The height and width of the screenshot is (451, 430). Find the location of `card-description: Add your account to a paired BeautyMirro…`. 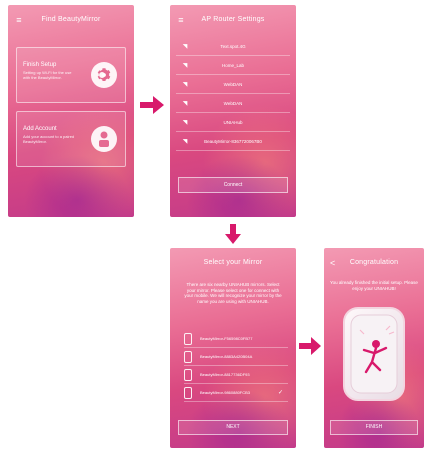

card-description: Add your account to a paired BeautyMirro… is located at coordinates (49, 139).